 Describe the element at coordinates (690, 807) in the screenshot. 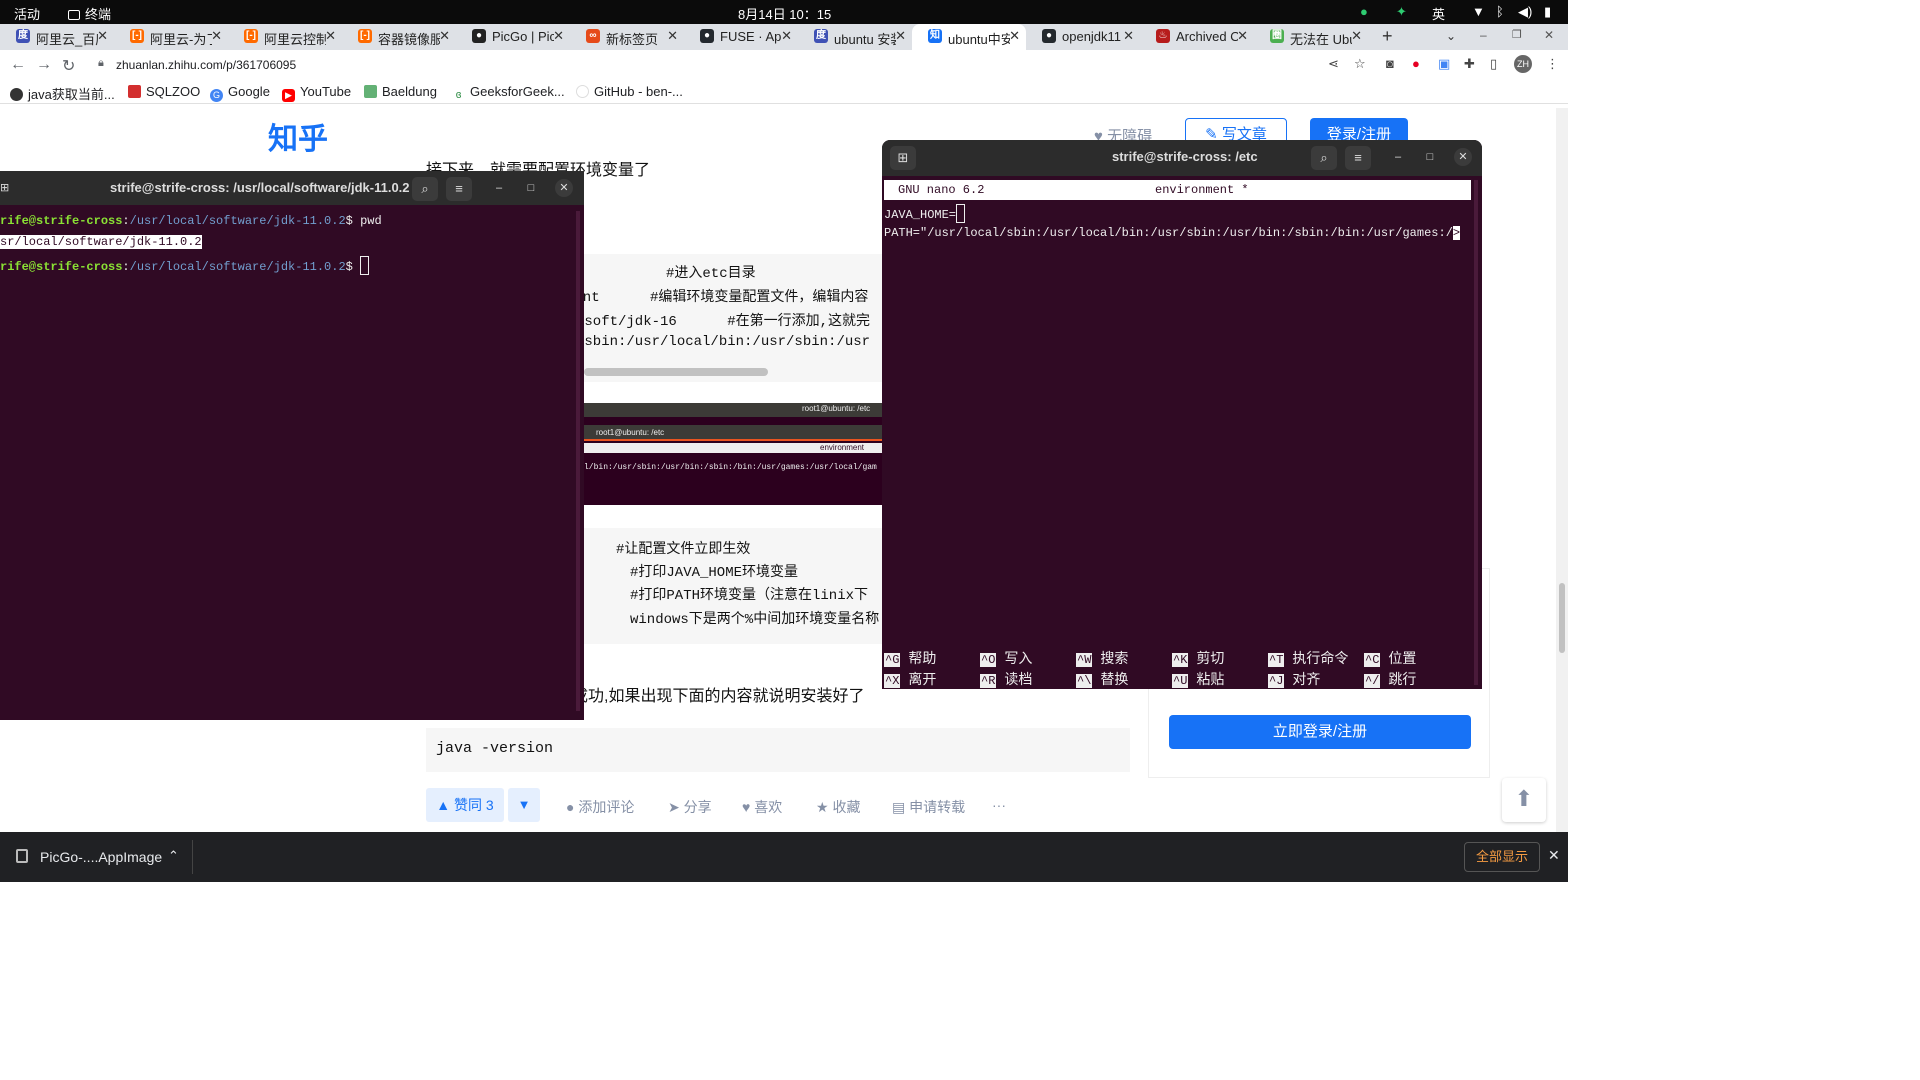

I see `share-button: ➤ 分享` at that location.